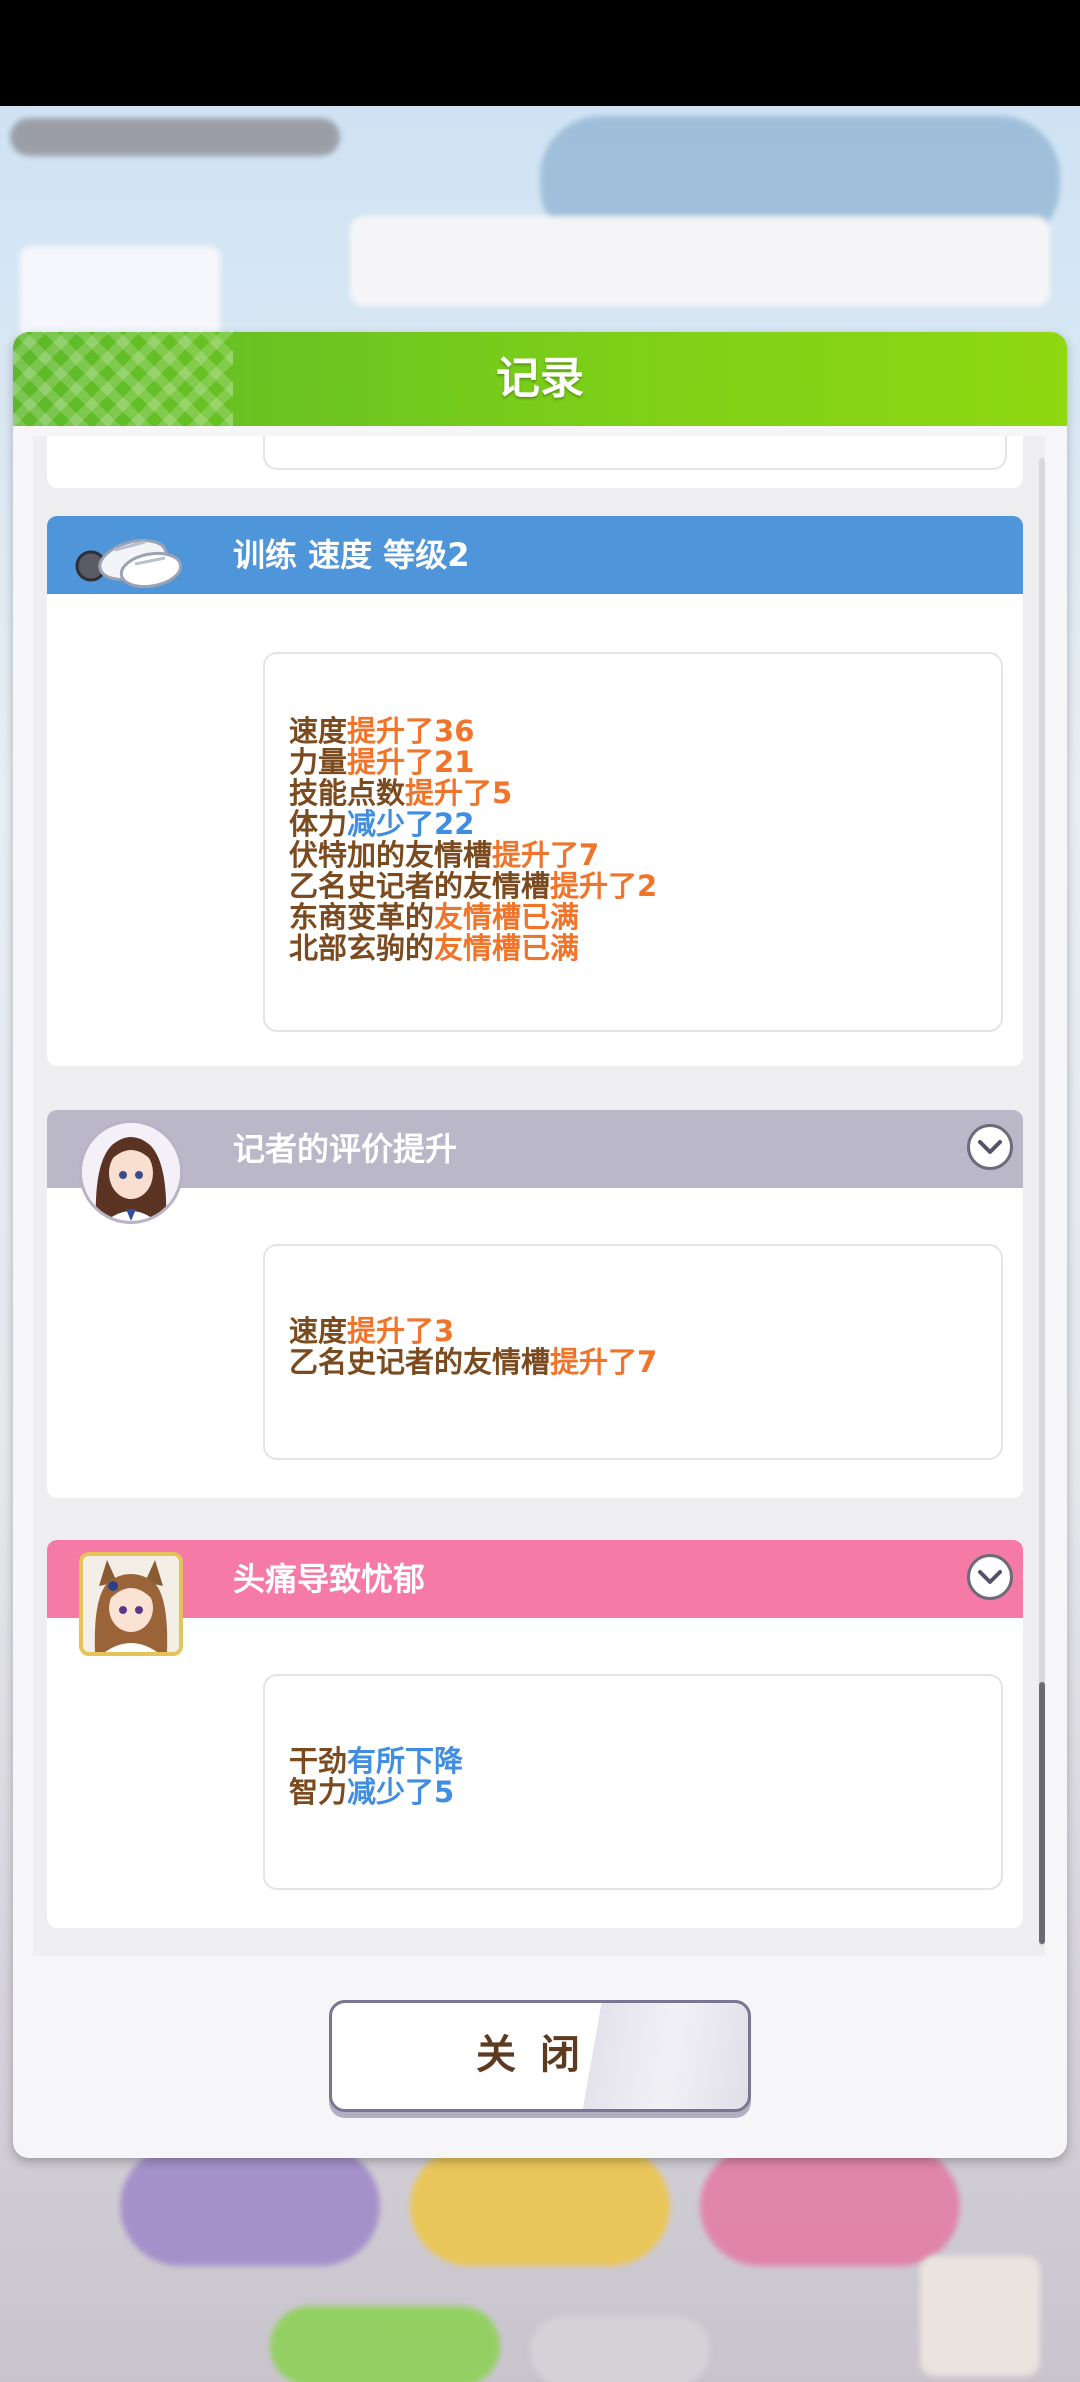 This screenshot has height=2382, width=1080. What do you see at coordinates (131, 1172) in the screenshot?
I see `reporter-avatar` at bounding box center [131, 1172].